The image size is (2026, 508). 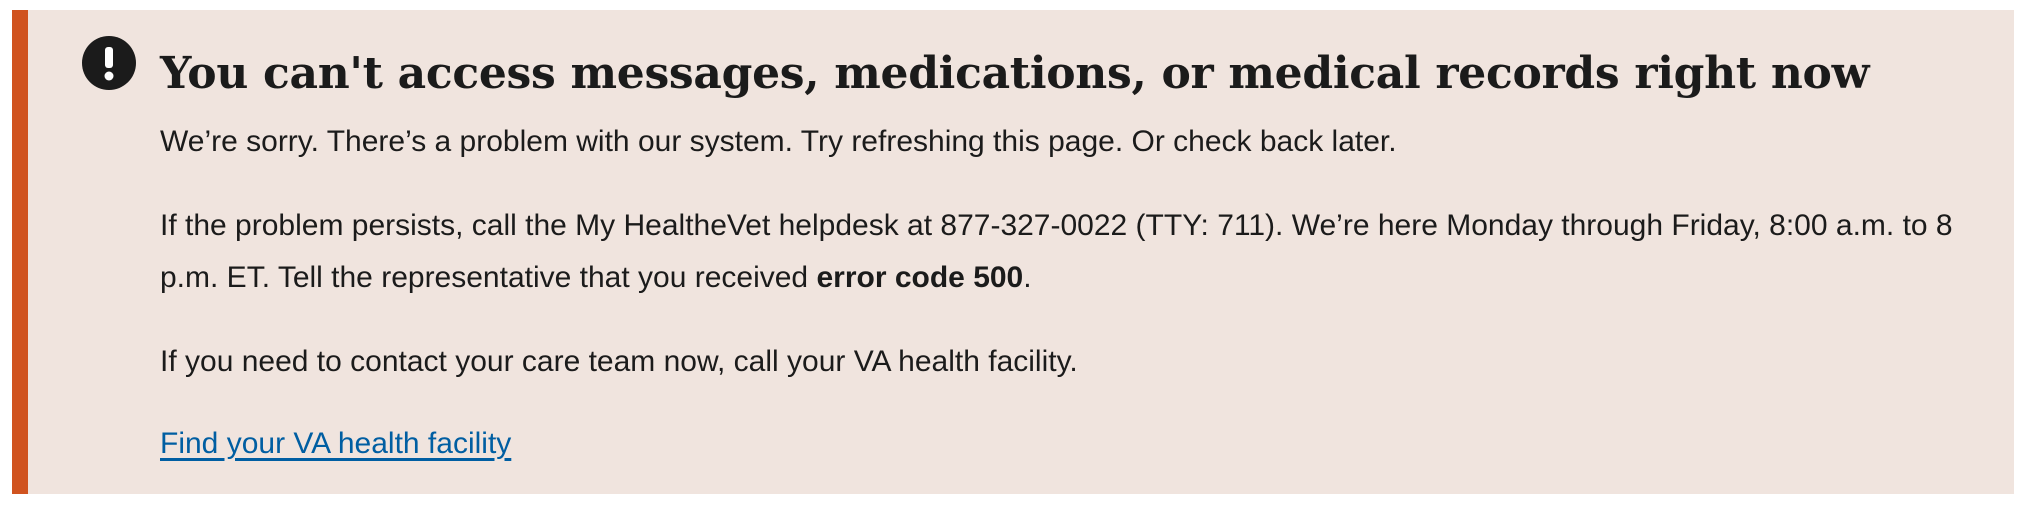 I want to click on error-code-text: error code 500, so click(x=920, y=277).